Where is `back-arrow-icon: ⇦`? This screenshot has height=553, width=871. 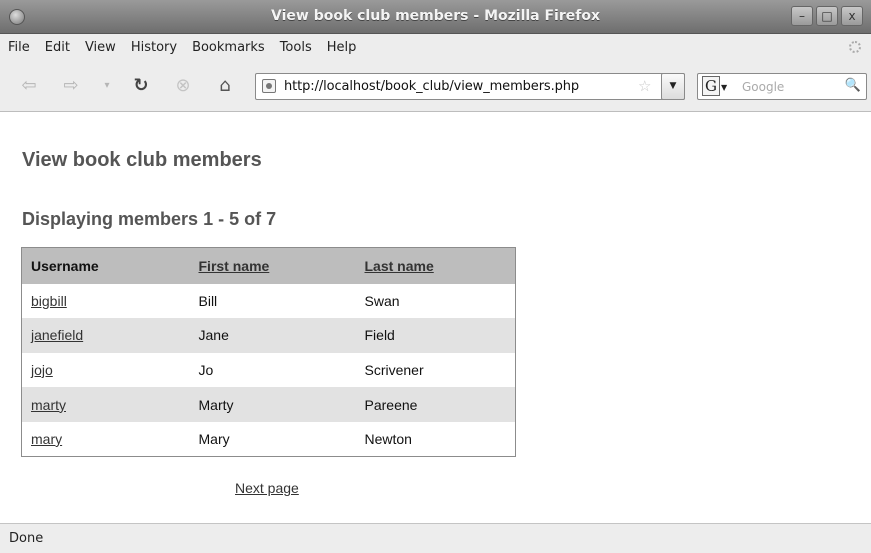
back-arrow-icon: ⇦ is located at coordinates (29, 86).